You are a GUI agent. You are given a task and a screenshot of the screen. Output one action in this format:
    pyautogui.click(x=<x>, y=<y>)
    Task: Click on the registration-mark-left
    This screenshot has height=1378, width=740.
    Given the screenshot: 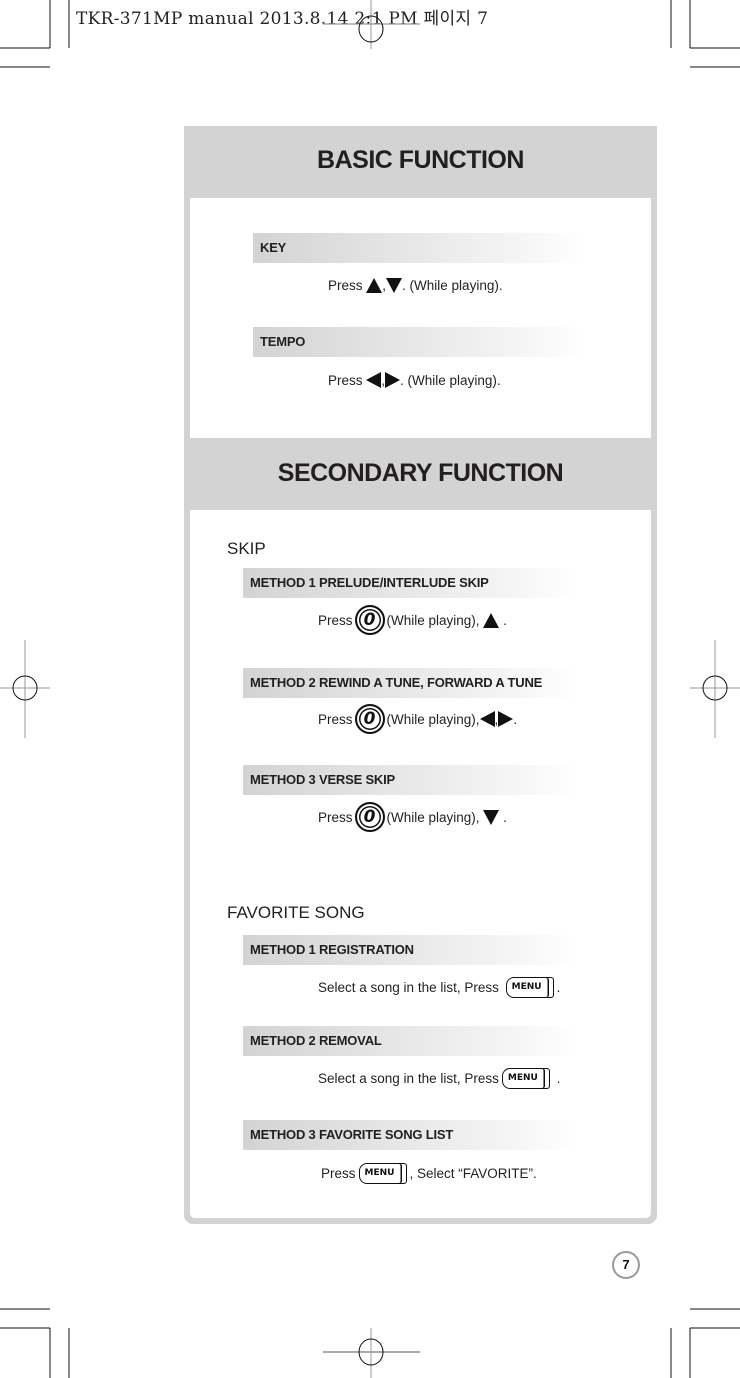 What is the action you would take?
    pyautogui.click(x=25, y=689)
    